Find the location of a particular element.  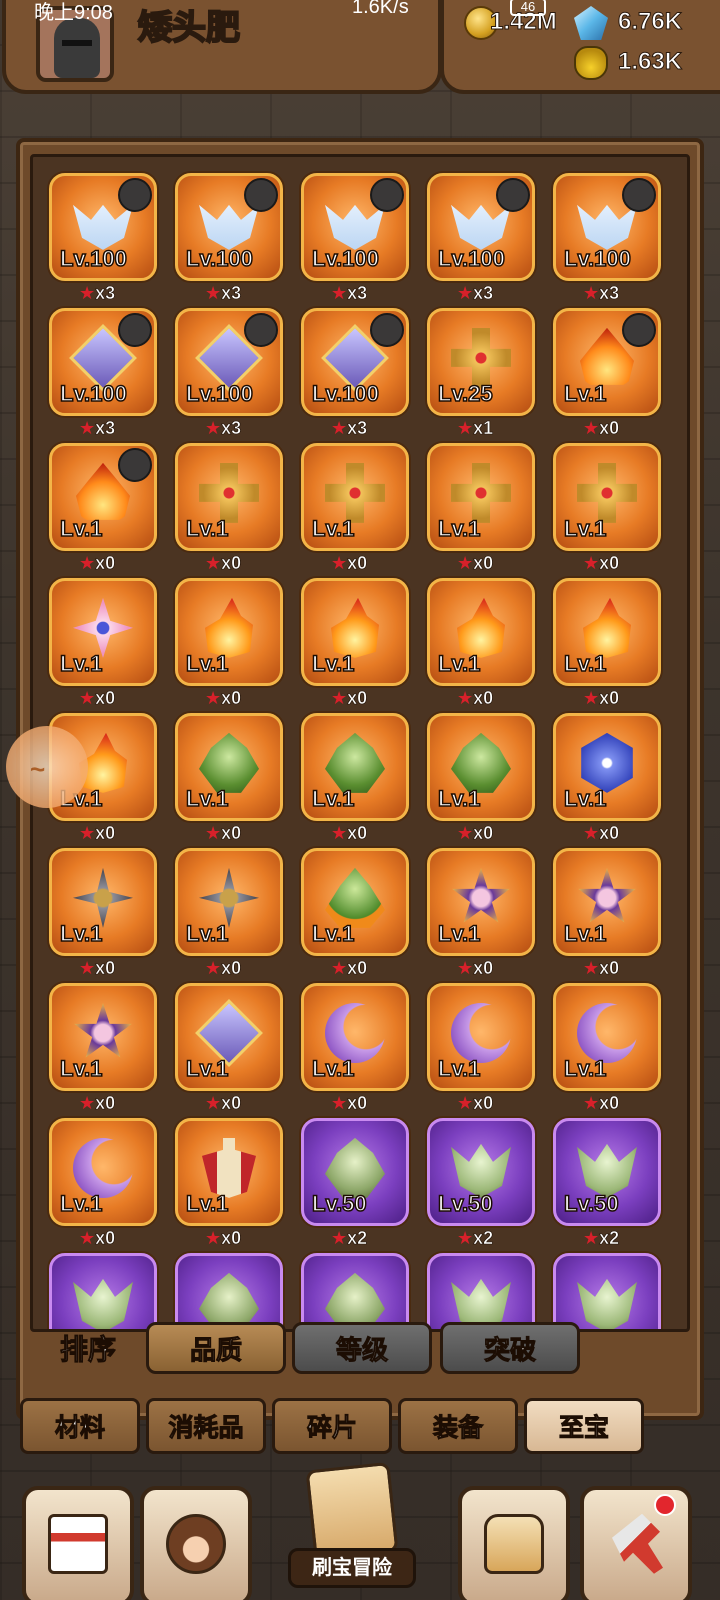

tab-equipment: 装备 is located at coordinates (458, 1426).